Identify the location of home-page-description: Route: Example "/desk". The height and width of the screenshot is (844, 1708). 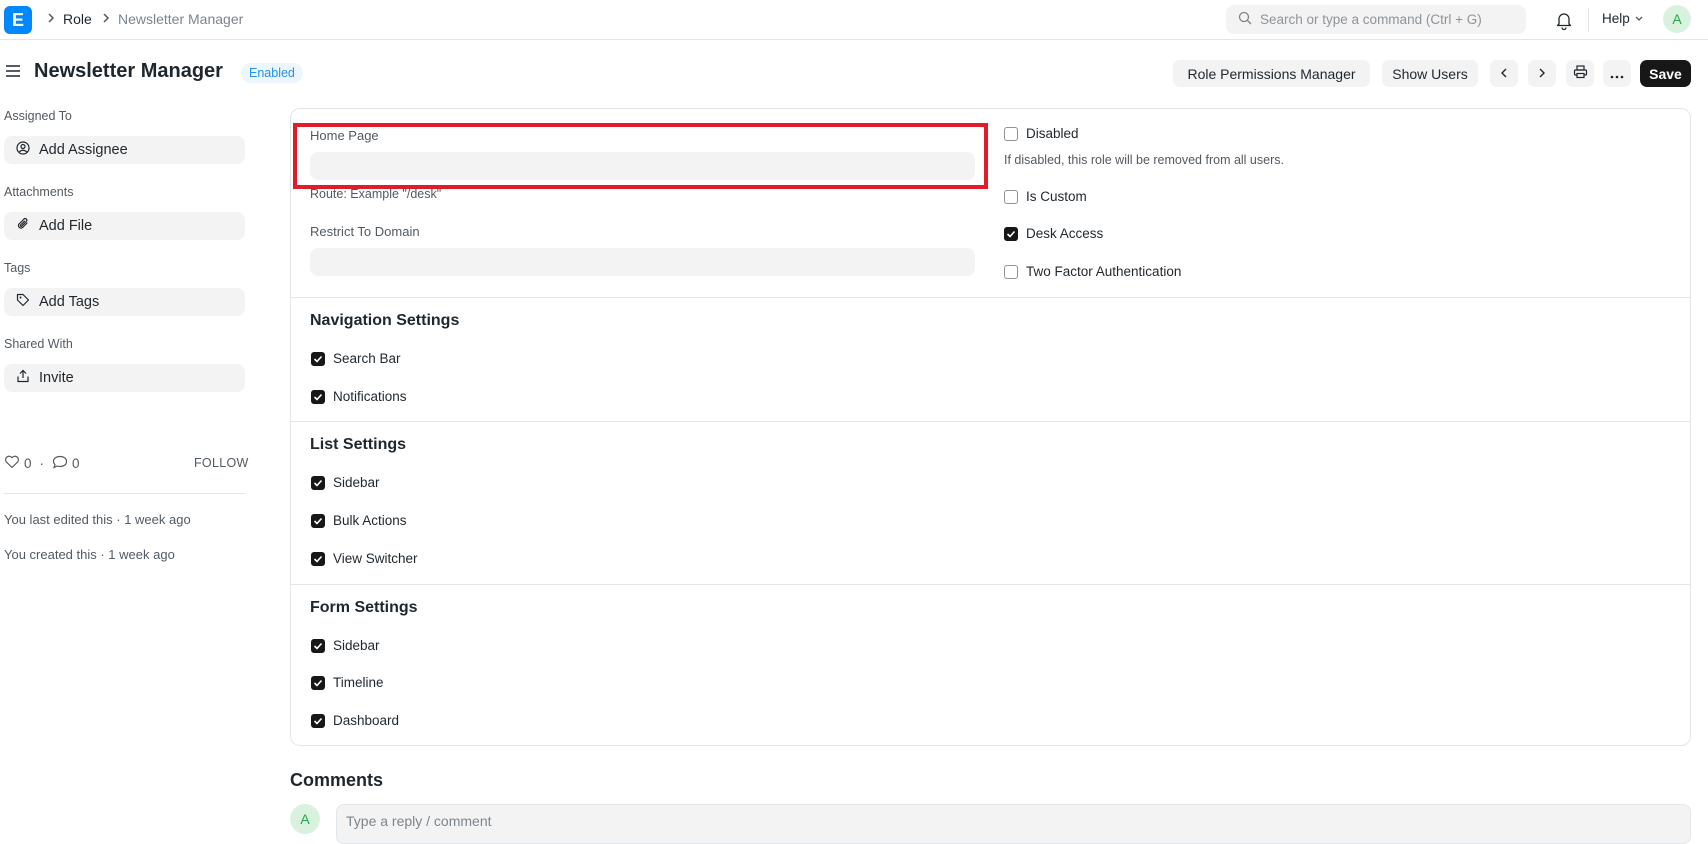
(376, 194).